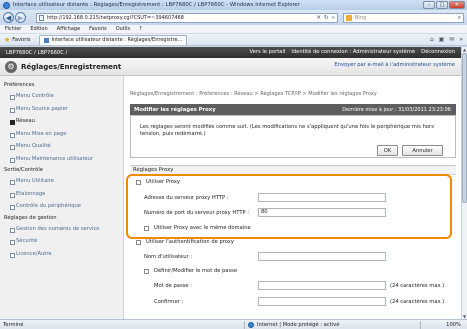  I want to click on vertical-scrollbar: ▲ ▼, so click(464, 183).